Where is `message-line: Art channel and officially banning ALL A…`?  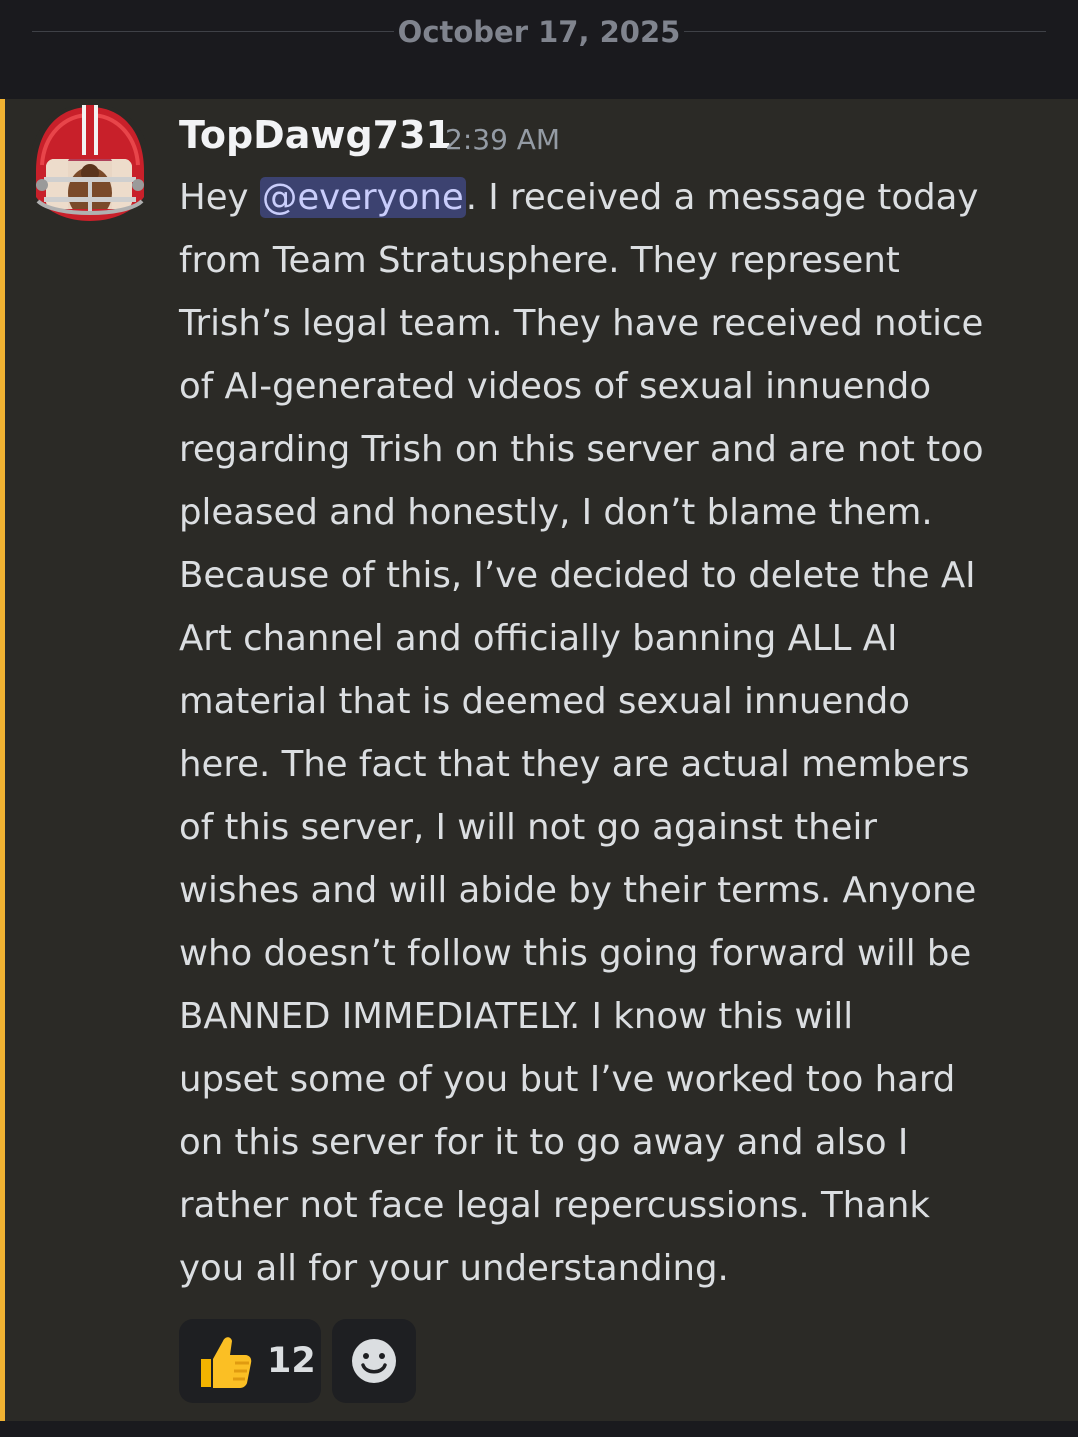 message-line: Art channel and officially banning ALL A… is located at coordinates (538, 638).